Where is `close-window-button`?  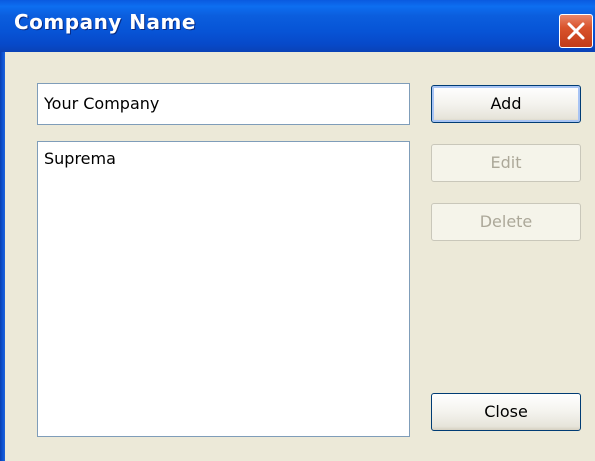 close-window-button is located at coordinates (576, 31).